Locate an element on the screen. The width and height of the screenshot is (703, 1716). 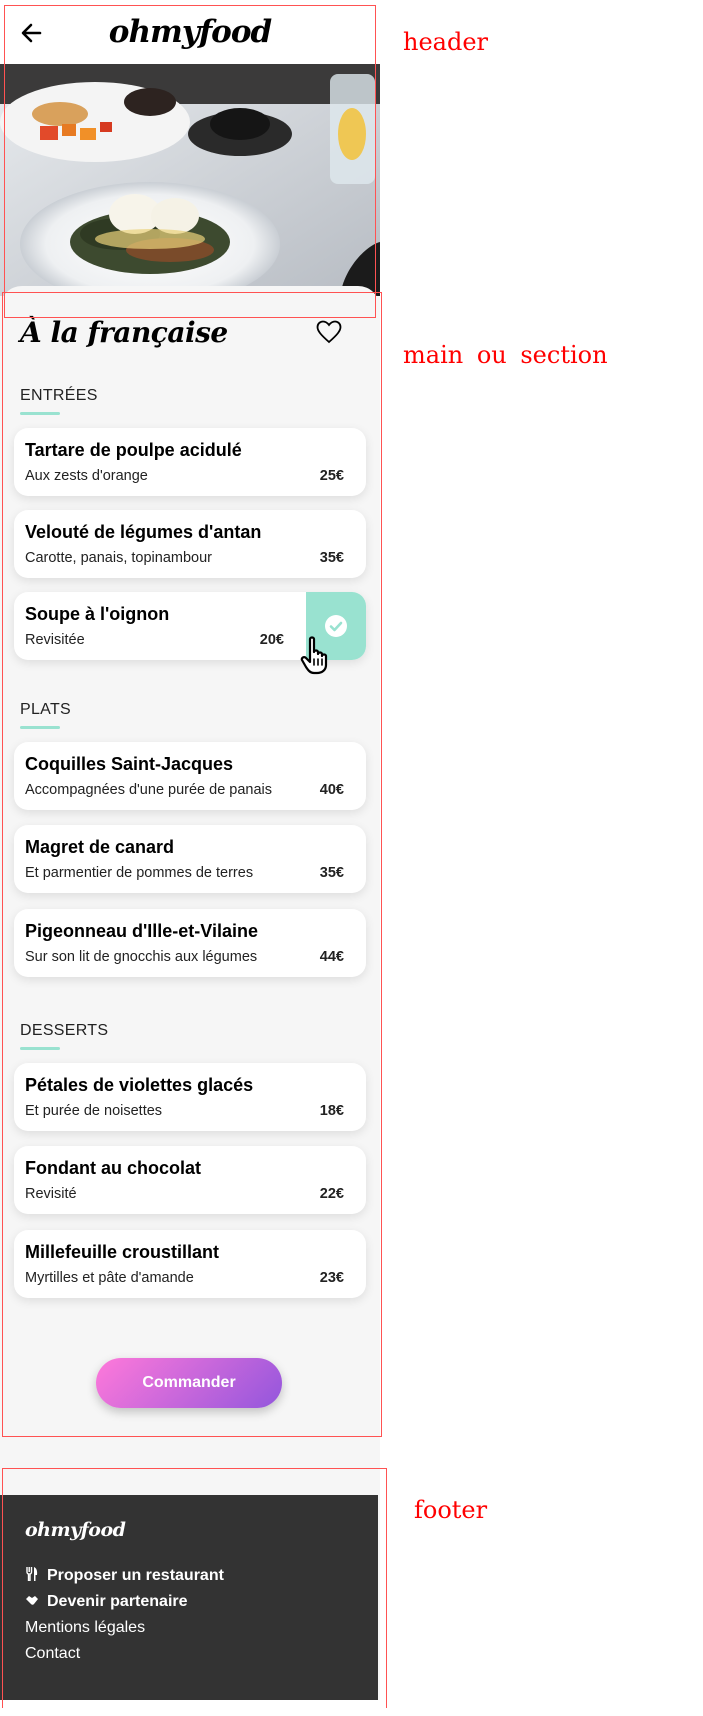
hero-image is located at coordinates (190, 180).